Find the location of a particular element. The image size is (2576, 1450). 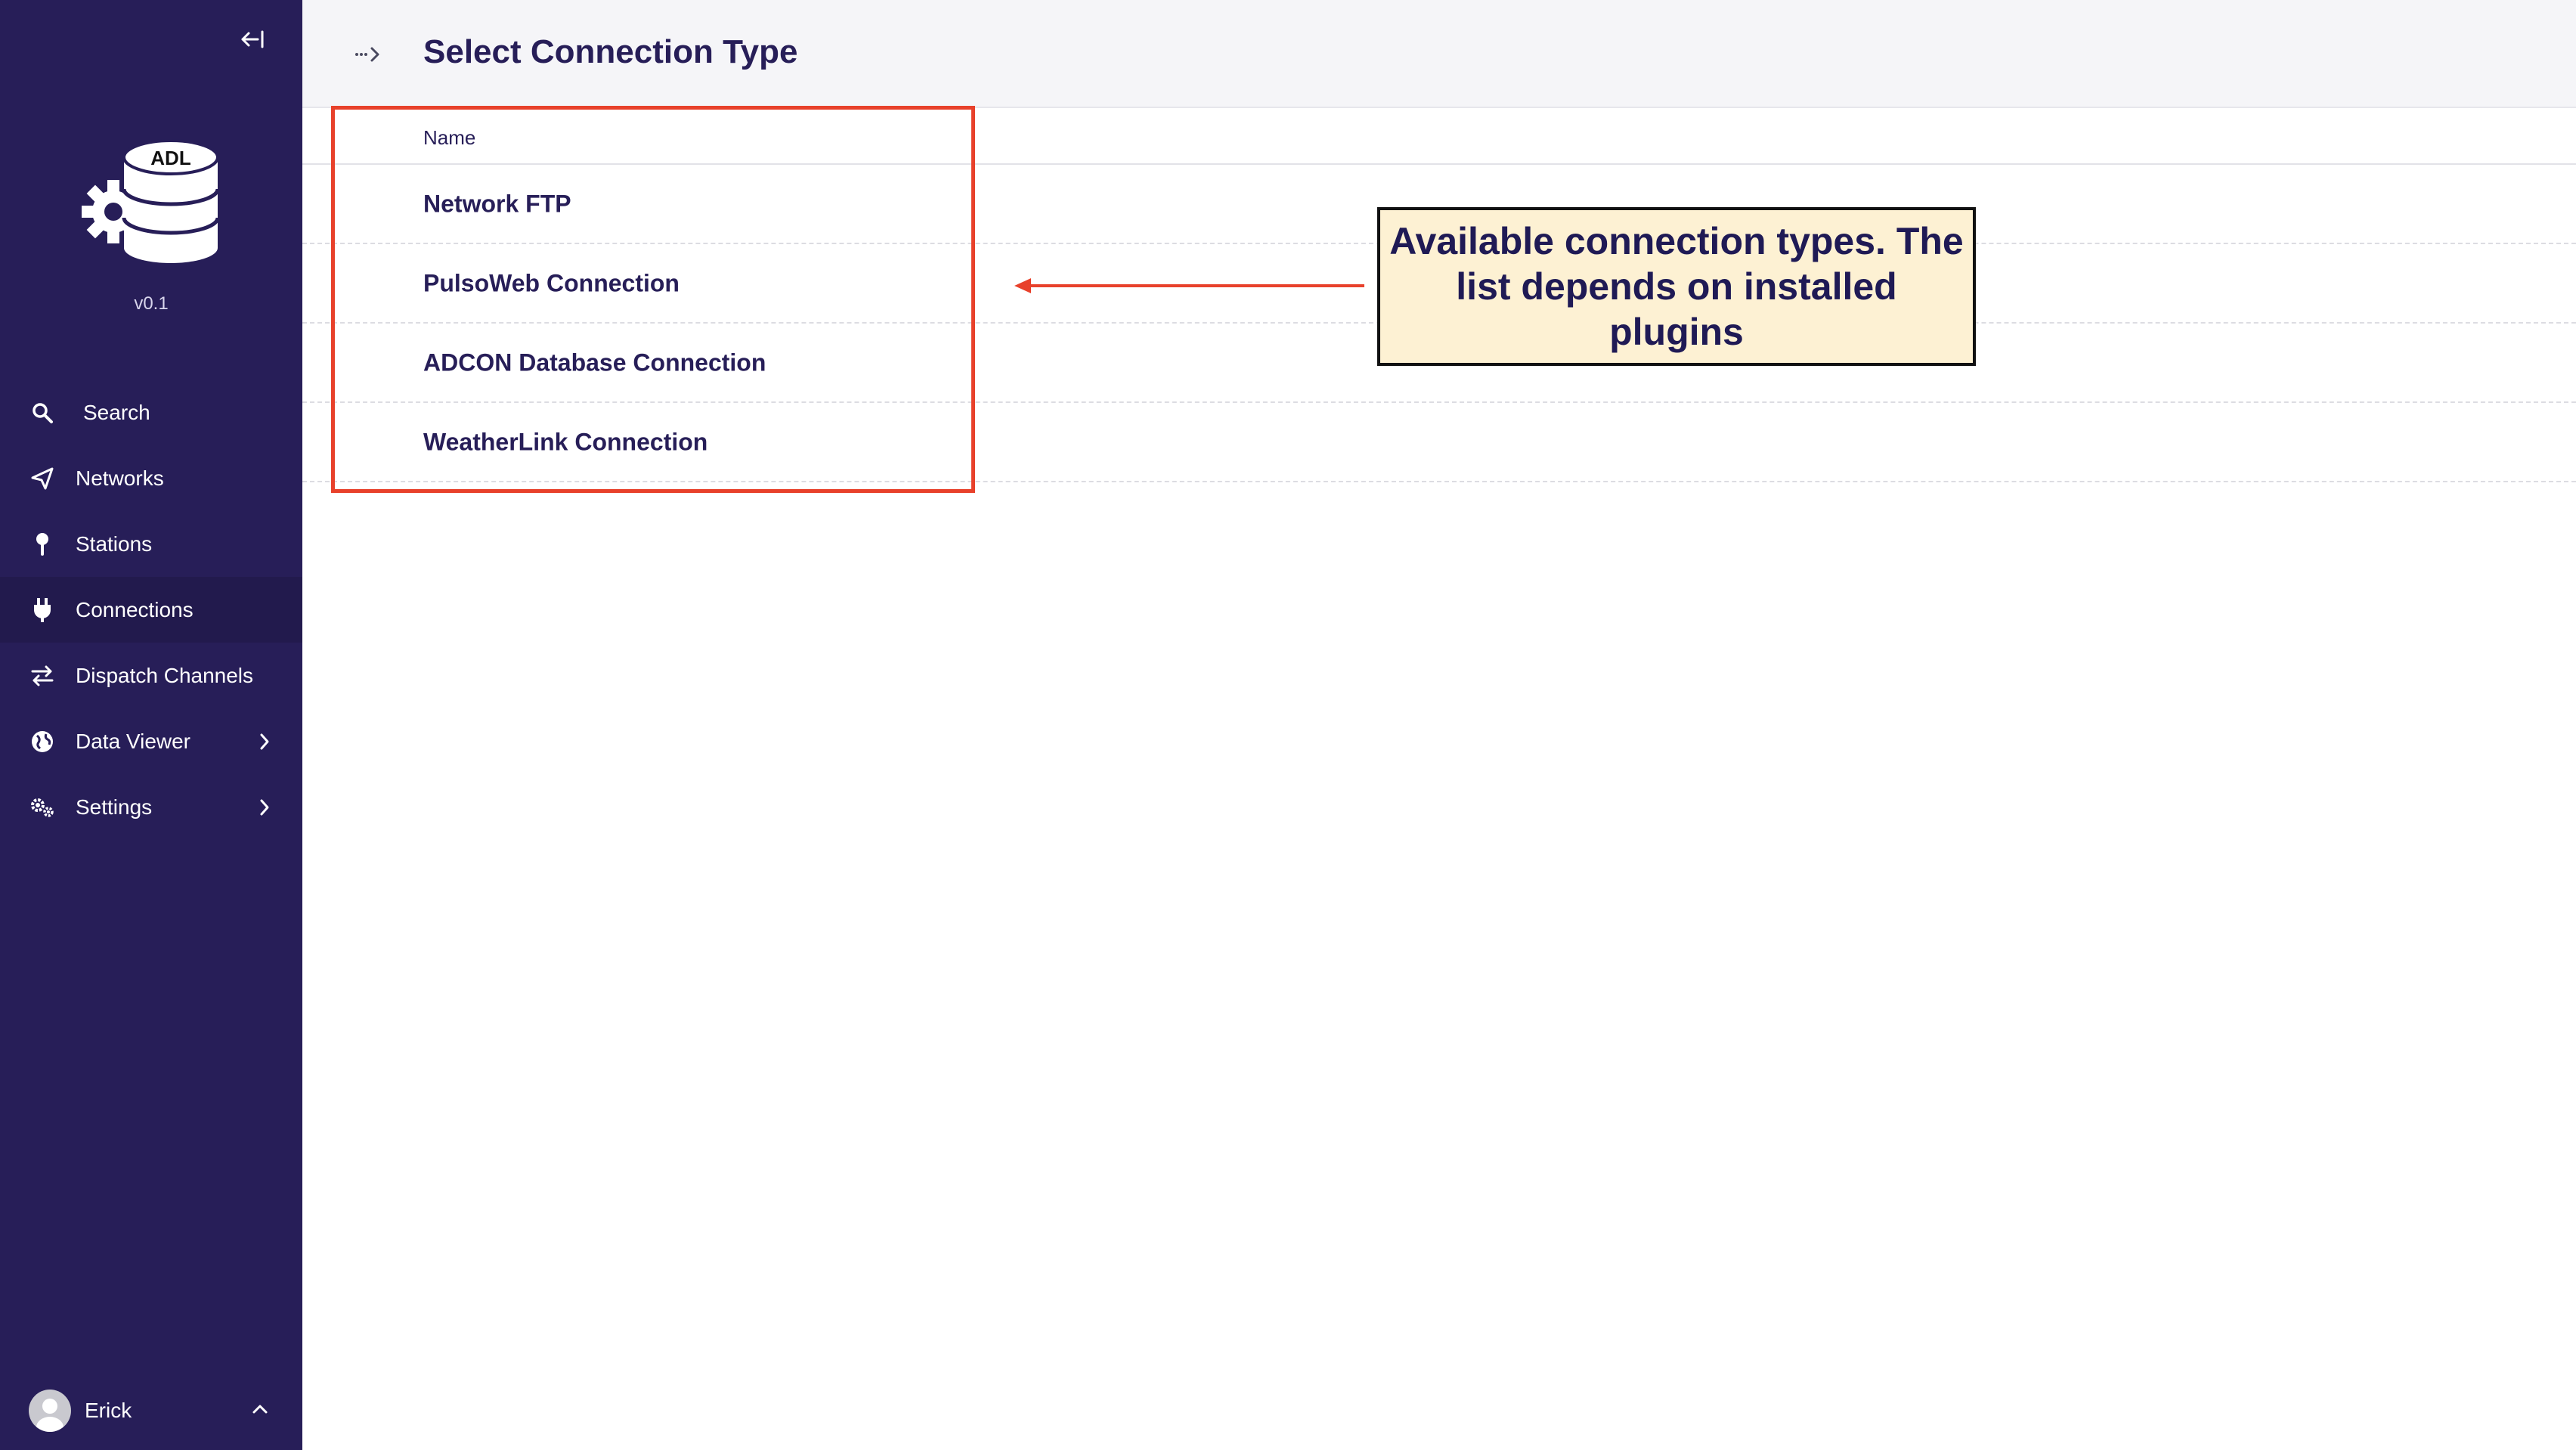

sidebar-item-label: Search is located at coordinates (116, 412).